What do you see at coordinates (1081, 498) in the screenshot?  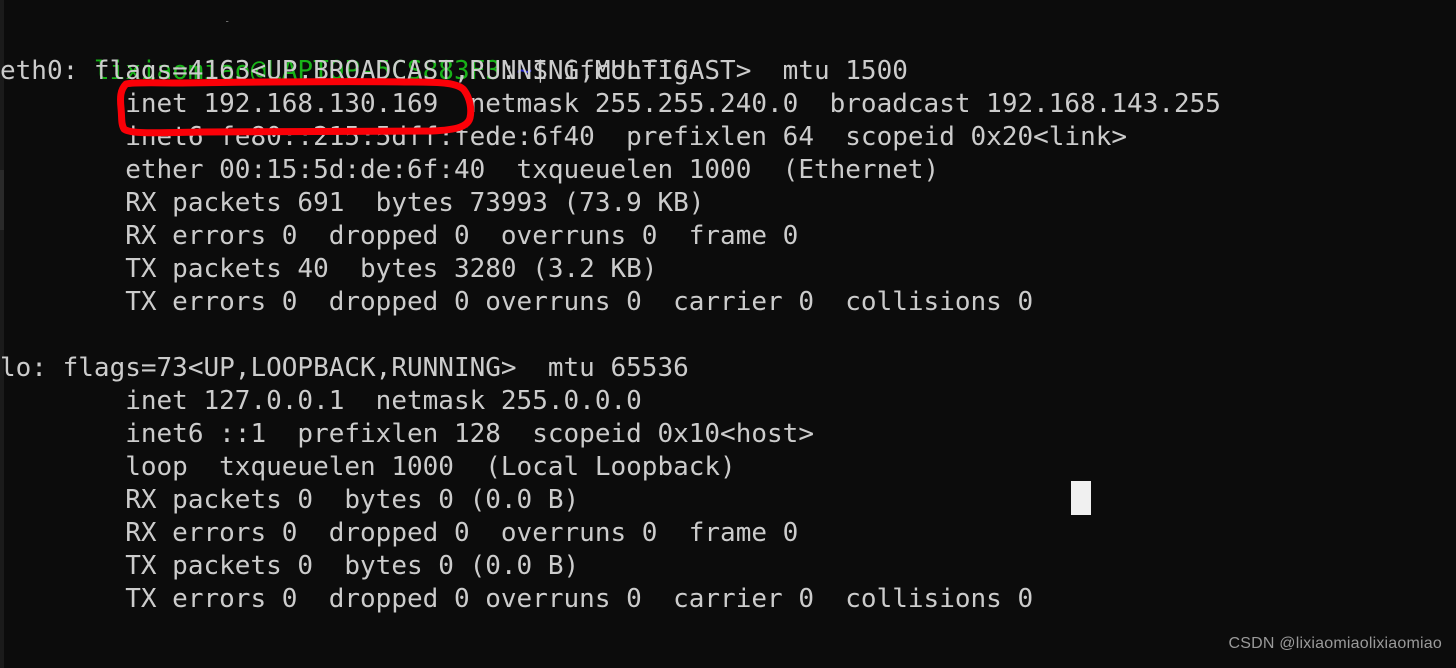 I see `text-cursor` at bounding box center [1081, 498].